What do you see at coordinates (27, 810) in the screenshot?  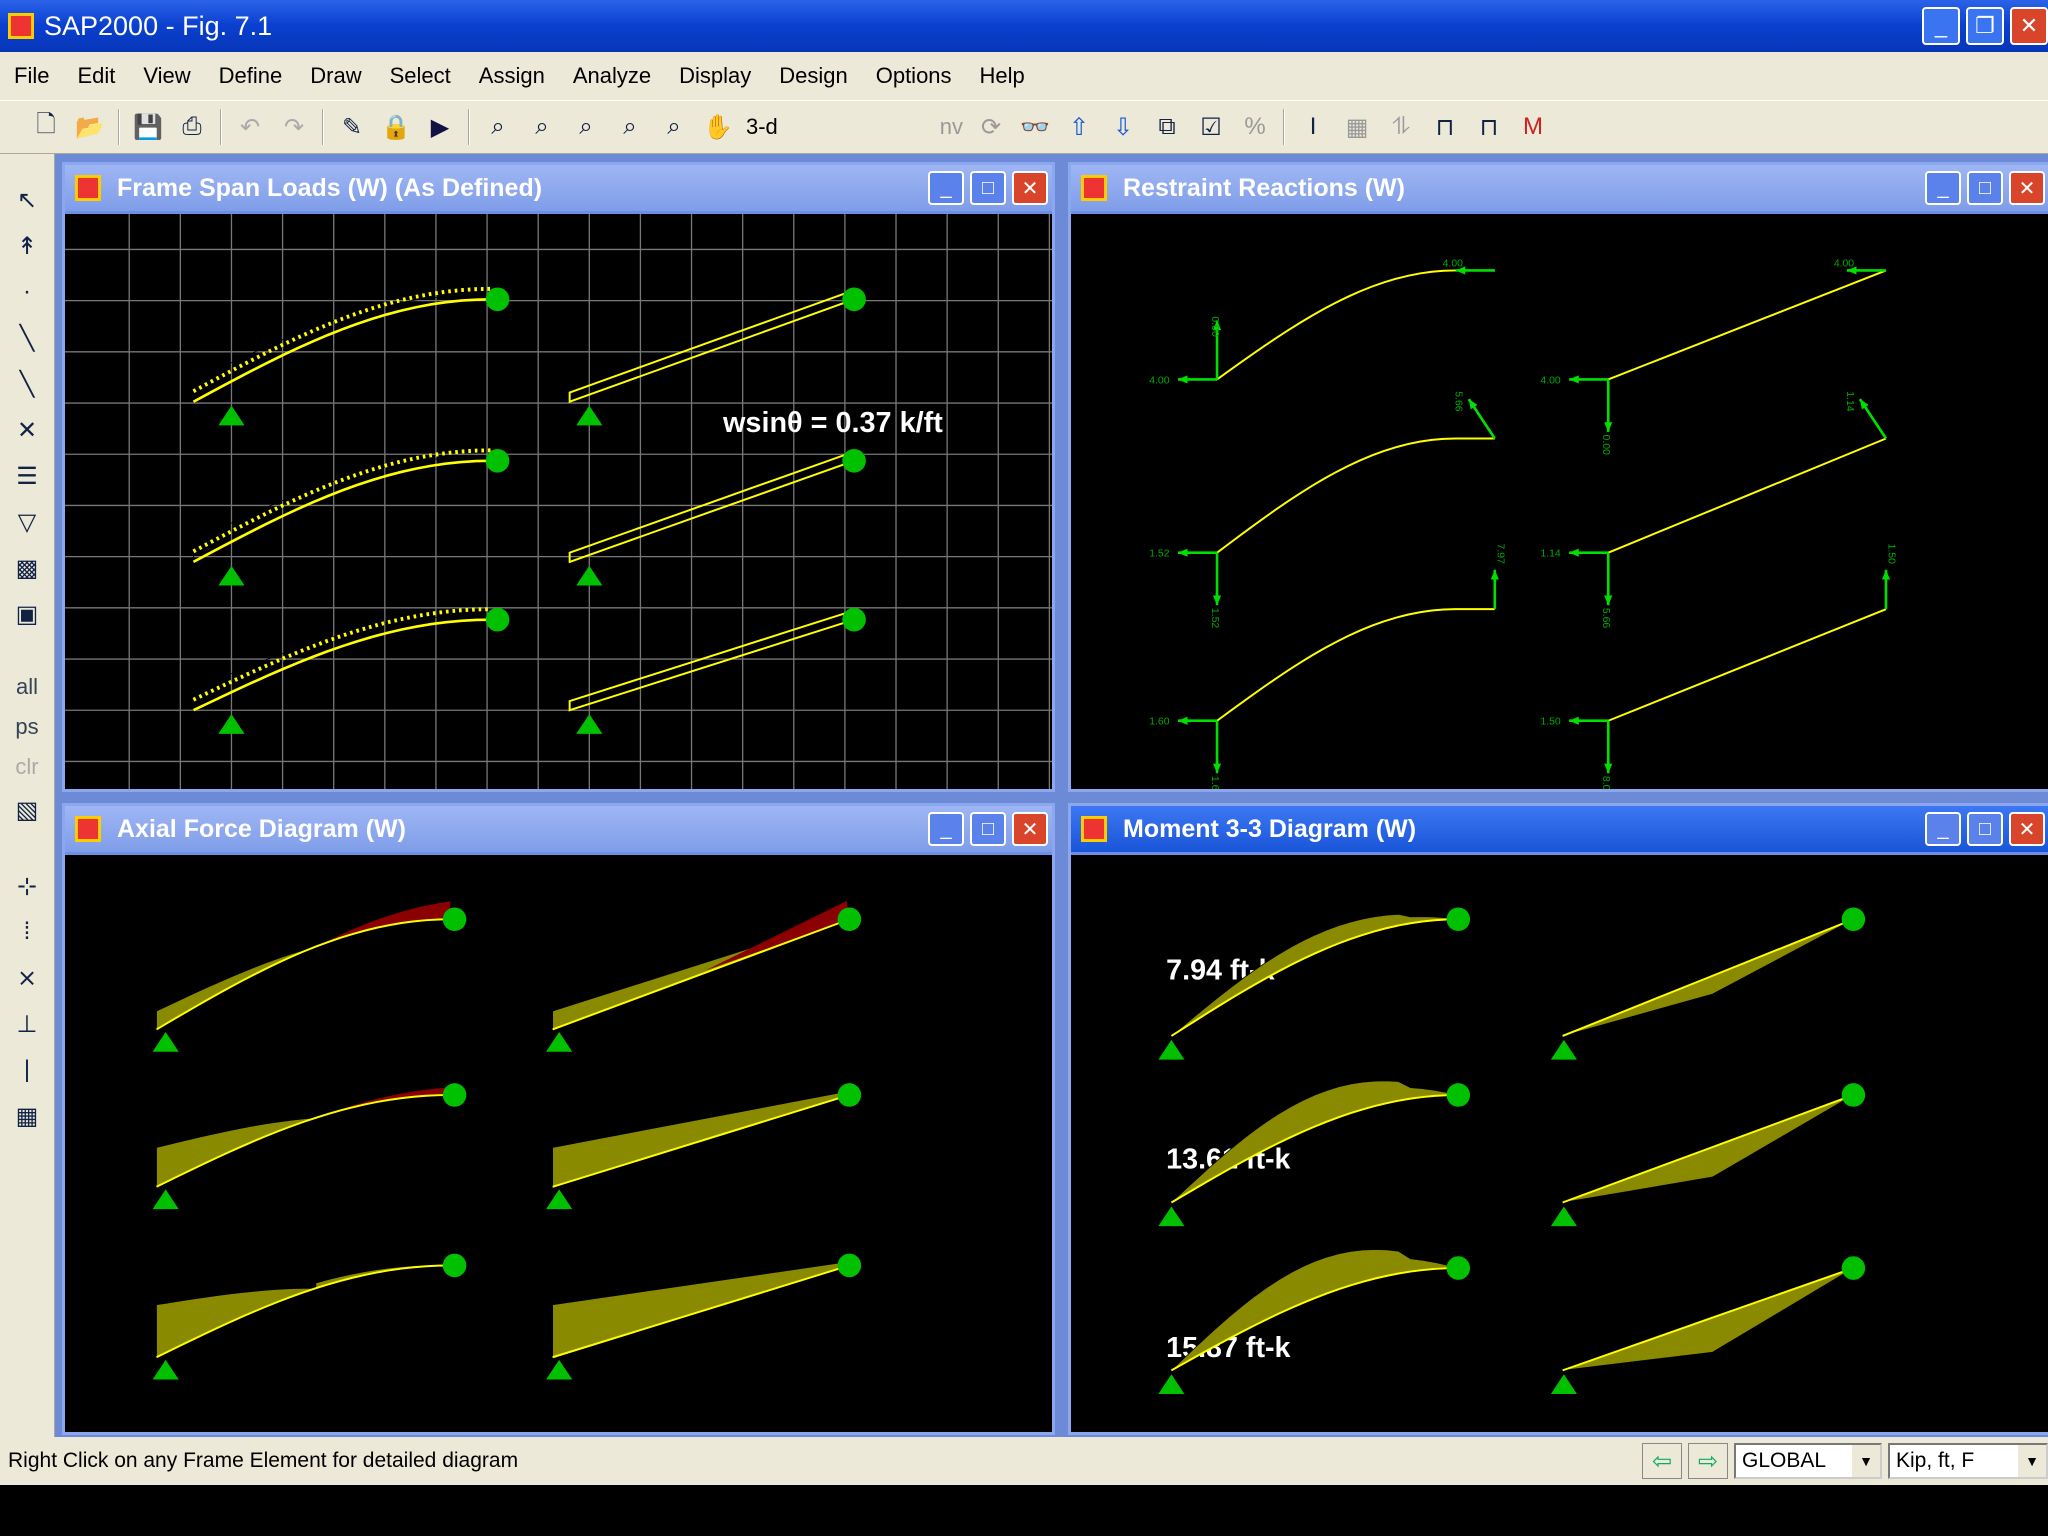 I see `intersecting-line-icon: ▧` at bounding box center [27, 810].